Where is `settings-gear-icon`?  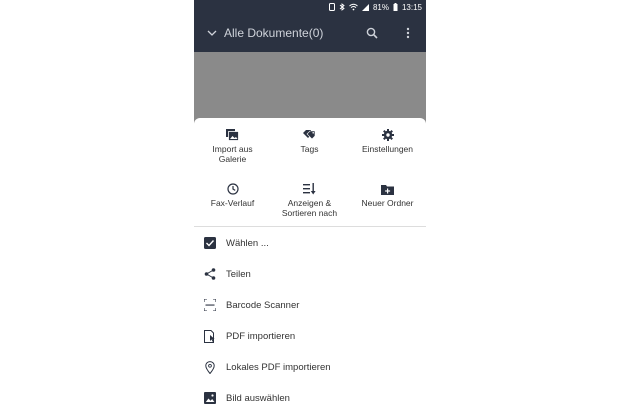
settings-gear-icon is located at coordinates (388, 135).